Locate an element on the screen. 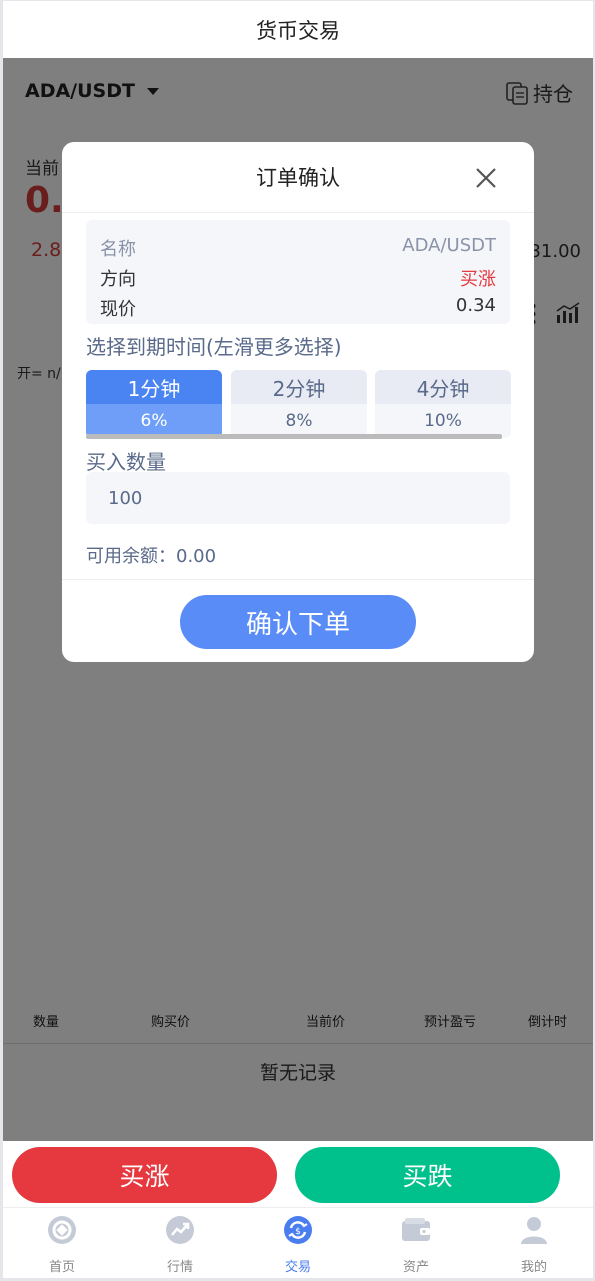 The width and height of the screenshot is (595, 1281). home-icon is located at coordinates (62, 1230).